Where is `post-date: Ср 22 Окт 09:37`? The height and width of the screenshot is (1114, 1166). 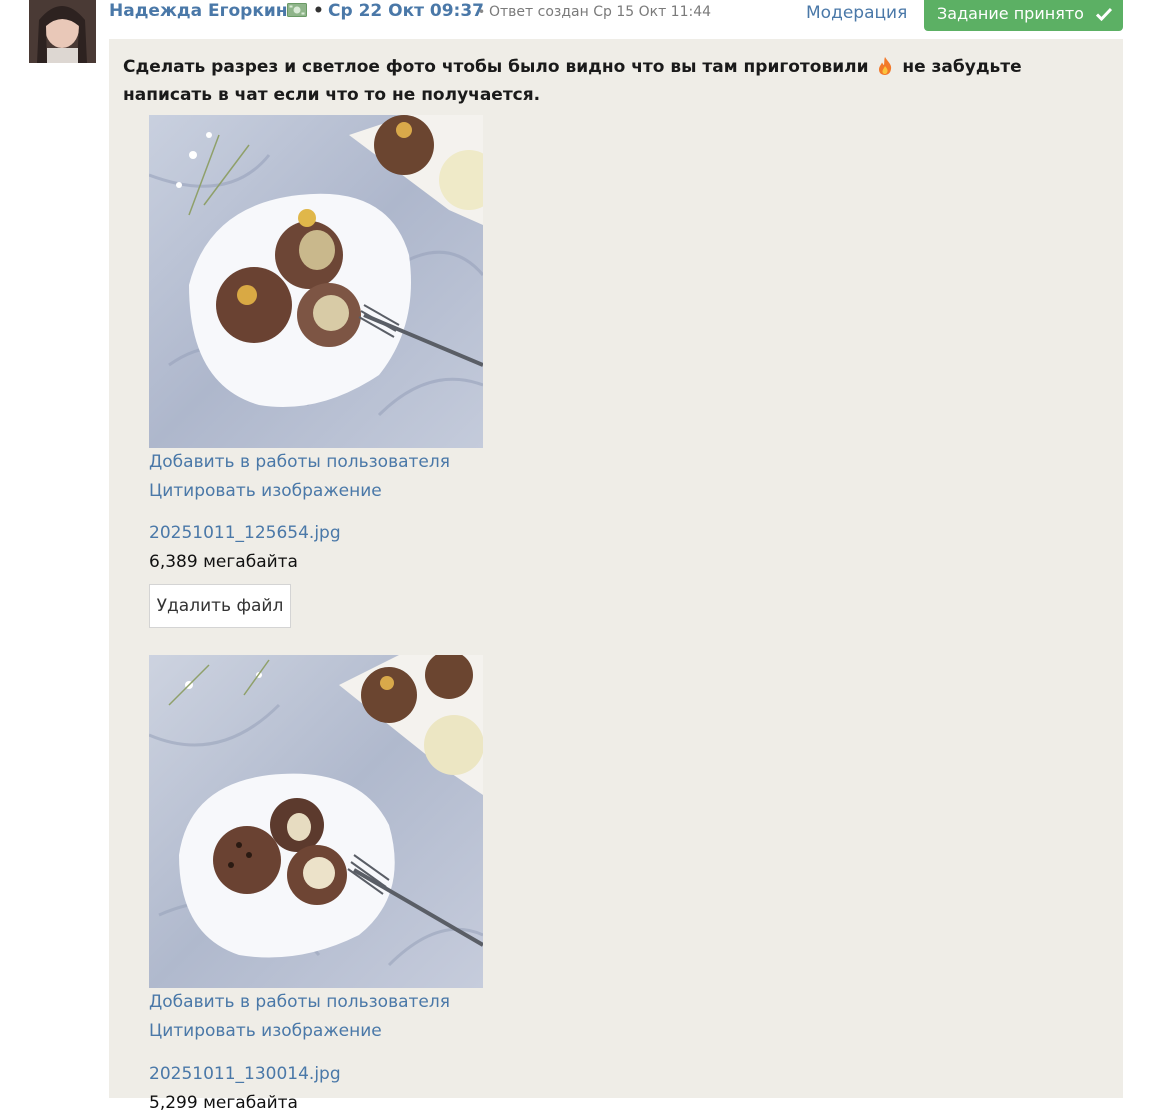
post-date: Ср 22 Окт 09:37 is located at coordinates (406, 11).